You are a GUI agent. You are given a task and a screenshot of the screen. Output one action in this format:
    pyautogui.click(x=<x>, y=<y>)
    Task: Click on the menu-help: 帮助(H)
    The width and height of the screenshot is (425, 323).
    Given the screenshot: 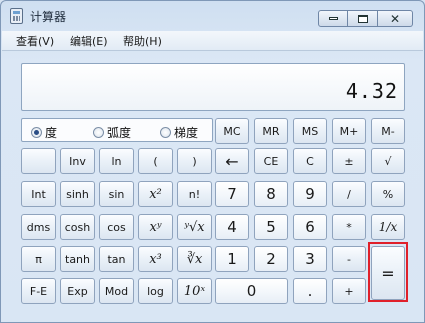 What is the action you would take?
    pyautogui.click(x=142, y=41)
    